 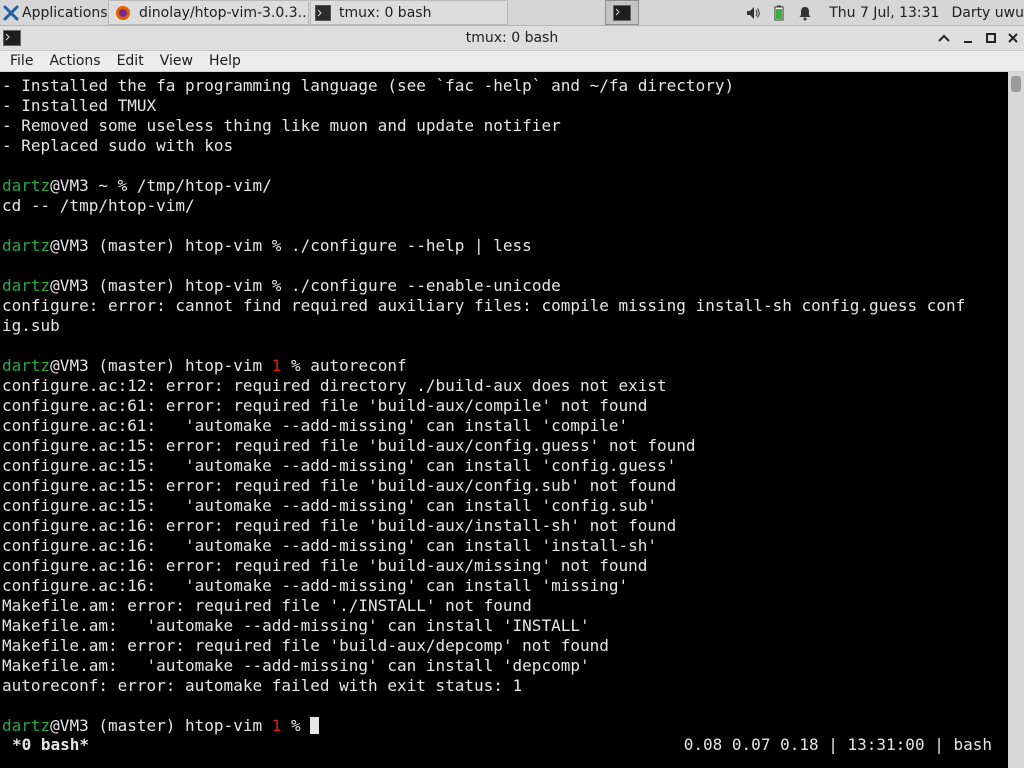 I want to click on menu-bar: File Actions Edit View Help, so click(x=512, y=61).